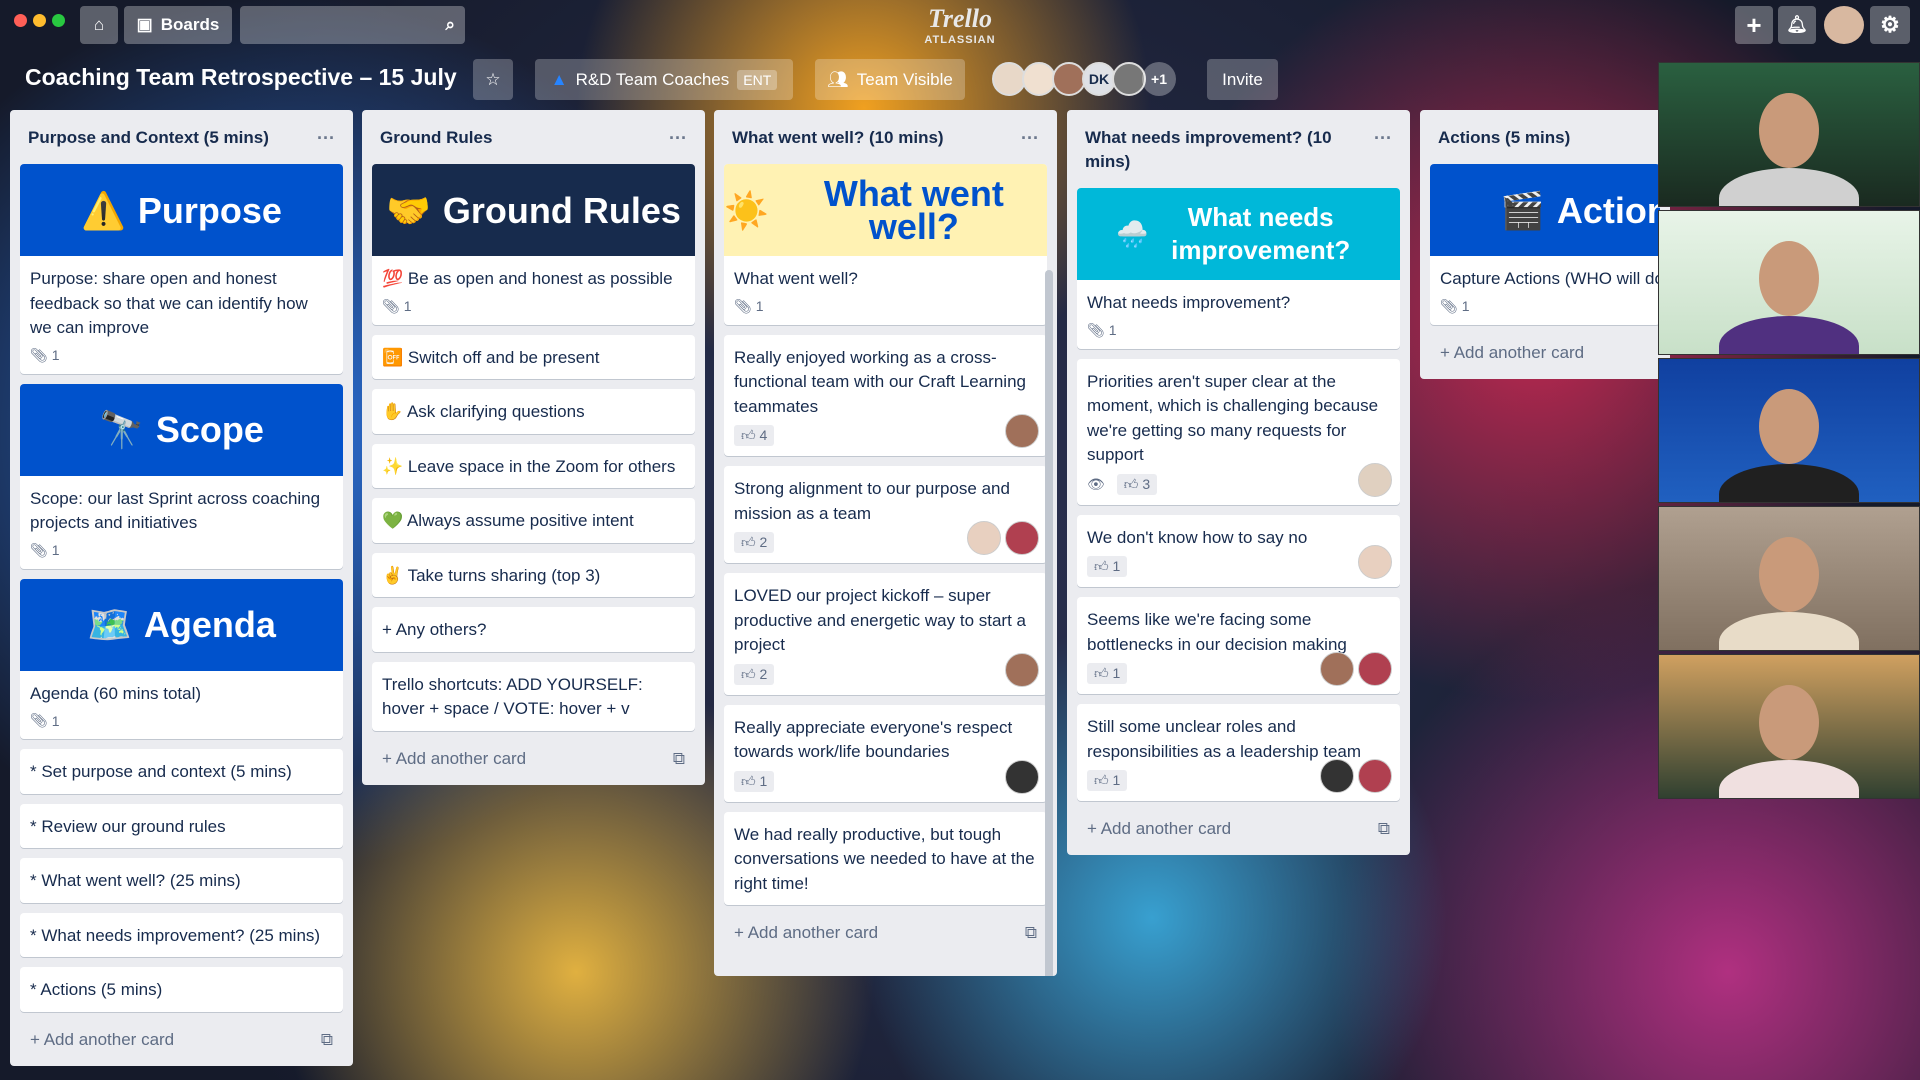 This screenshot has height=1080, width=1920. Describe the element at coordinates (1522, 210) in the screenshot. I see `cover-emoji-icon: 🎬` at that location.